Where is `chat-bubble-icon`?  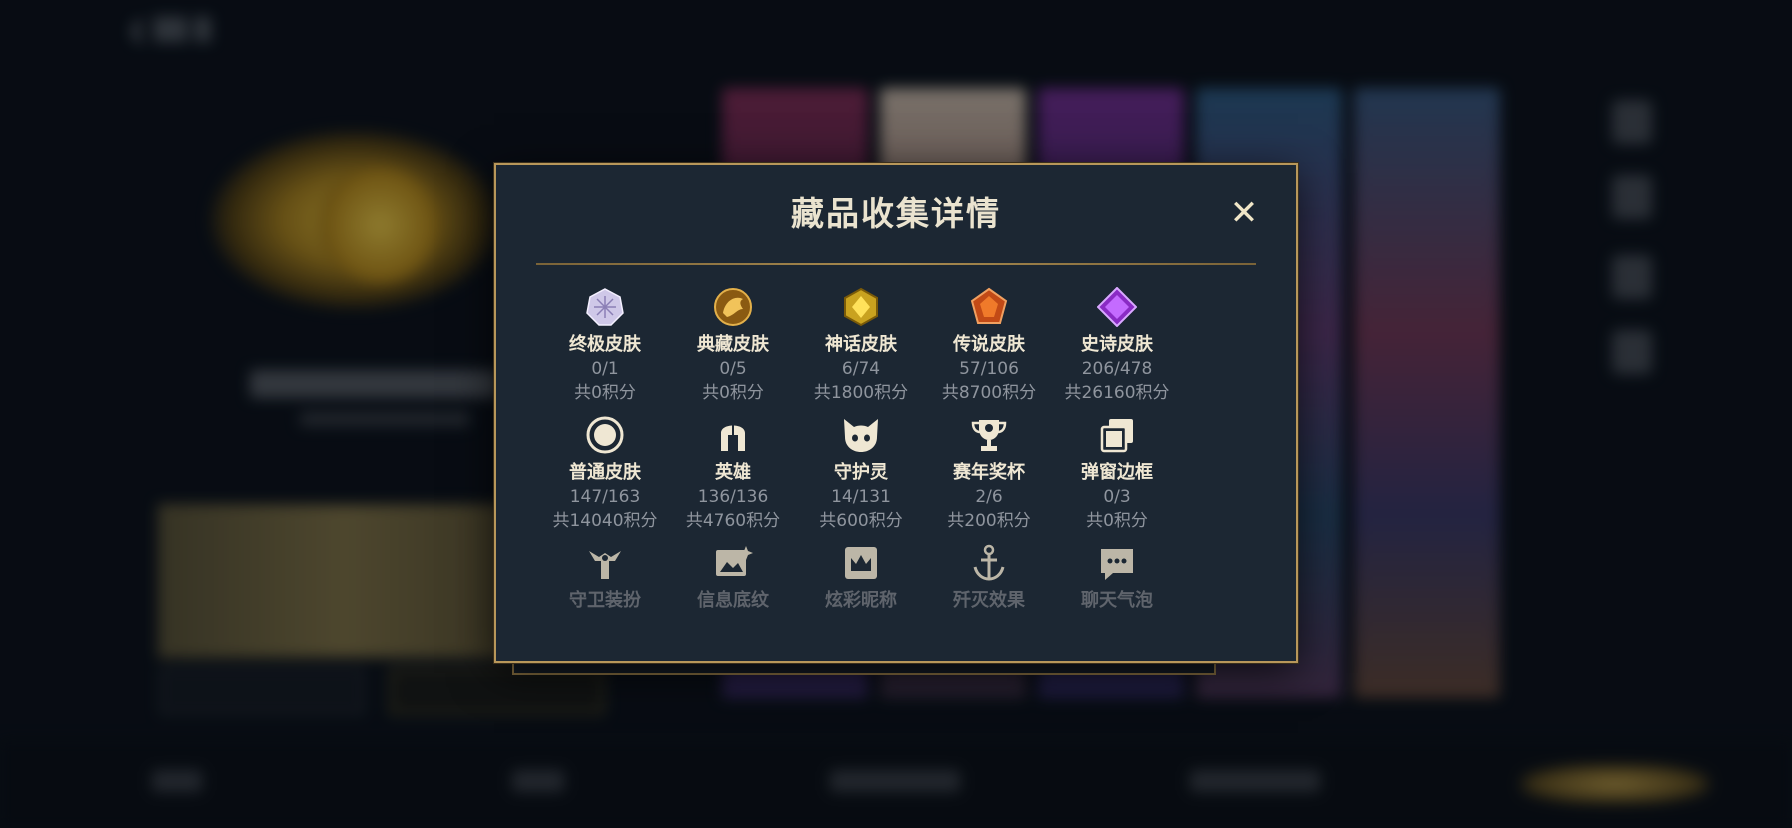 chat-bubble-icon is located at coordinates (1117, 564).